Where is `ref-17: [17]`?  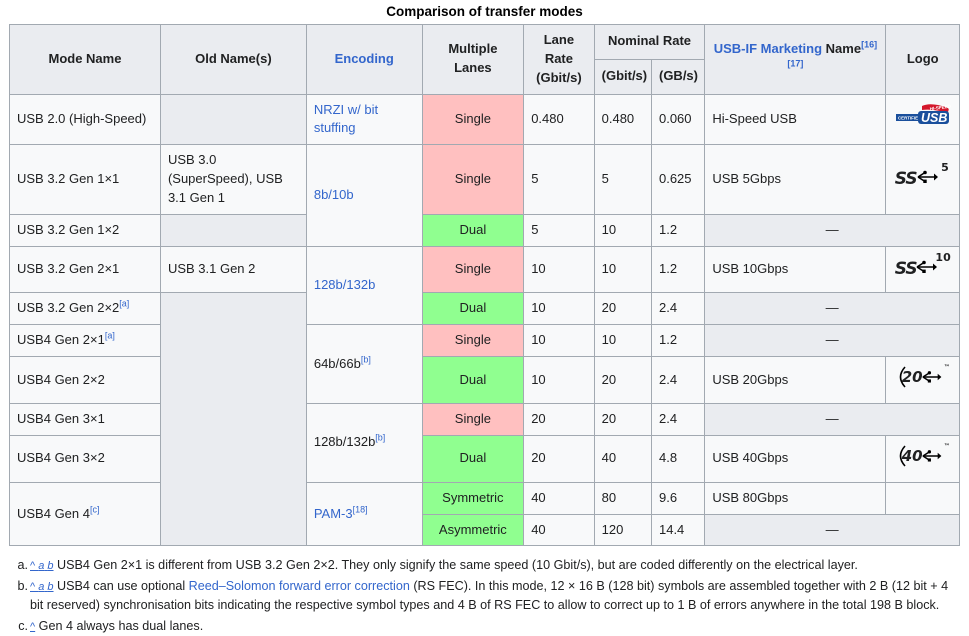
ref-17: [17] is located at coordinates (795, 64).